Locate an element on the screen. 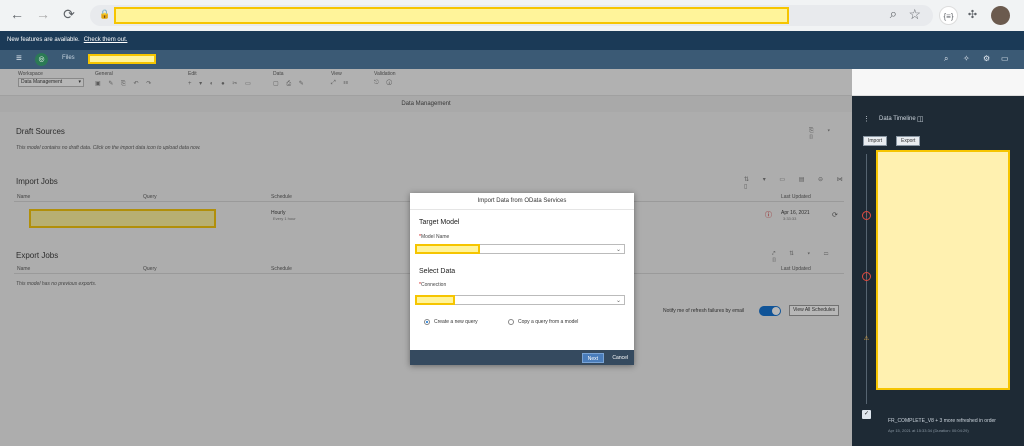 The image size is (1024, 446). dialog-footer: Next Cancel is located at coordinates (522, 357).